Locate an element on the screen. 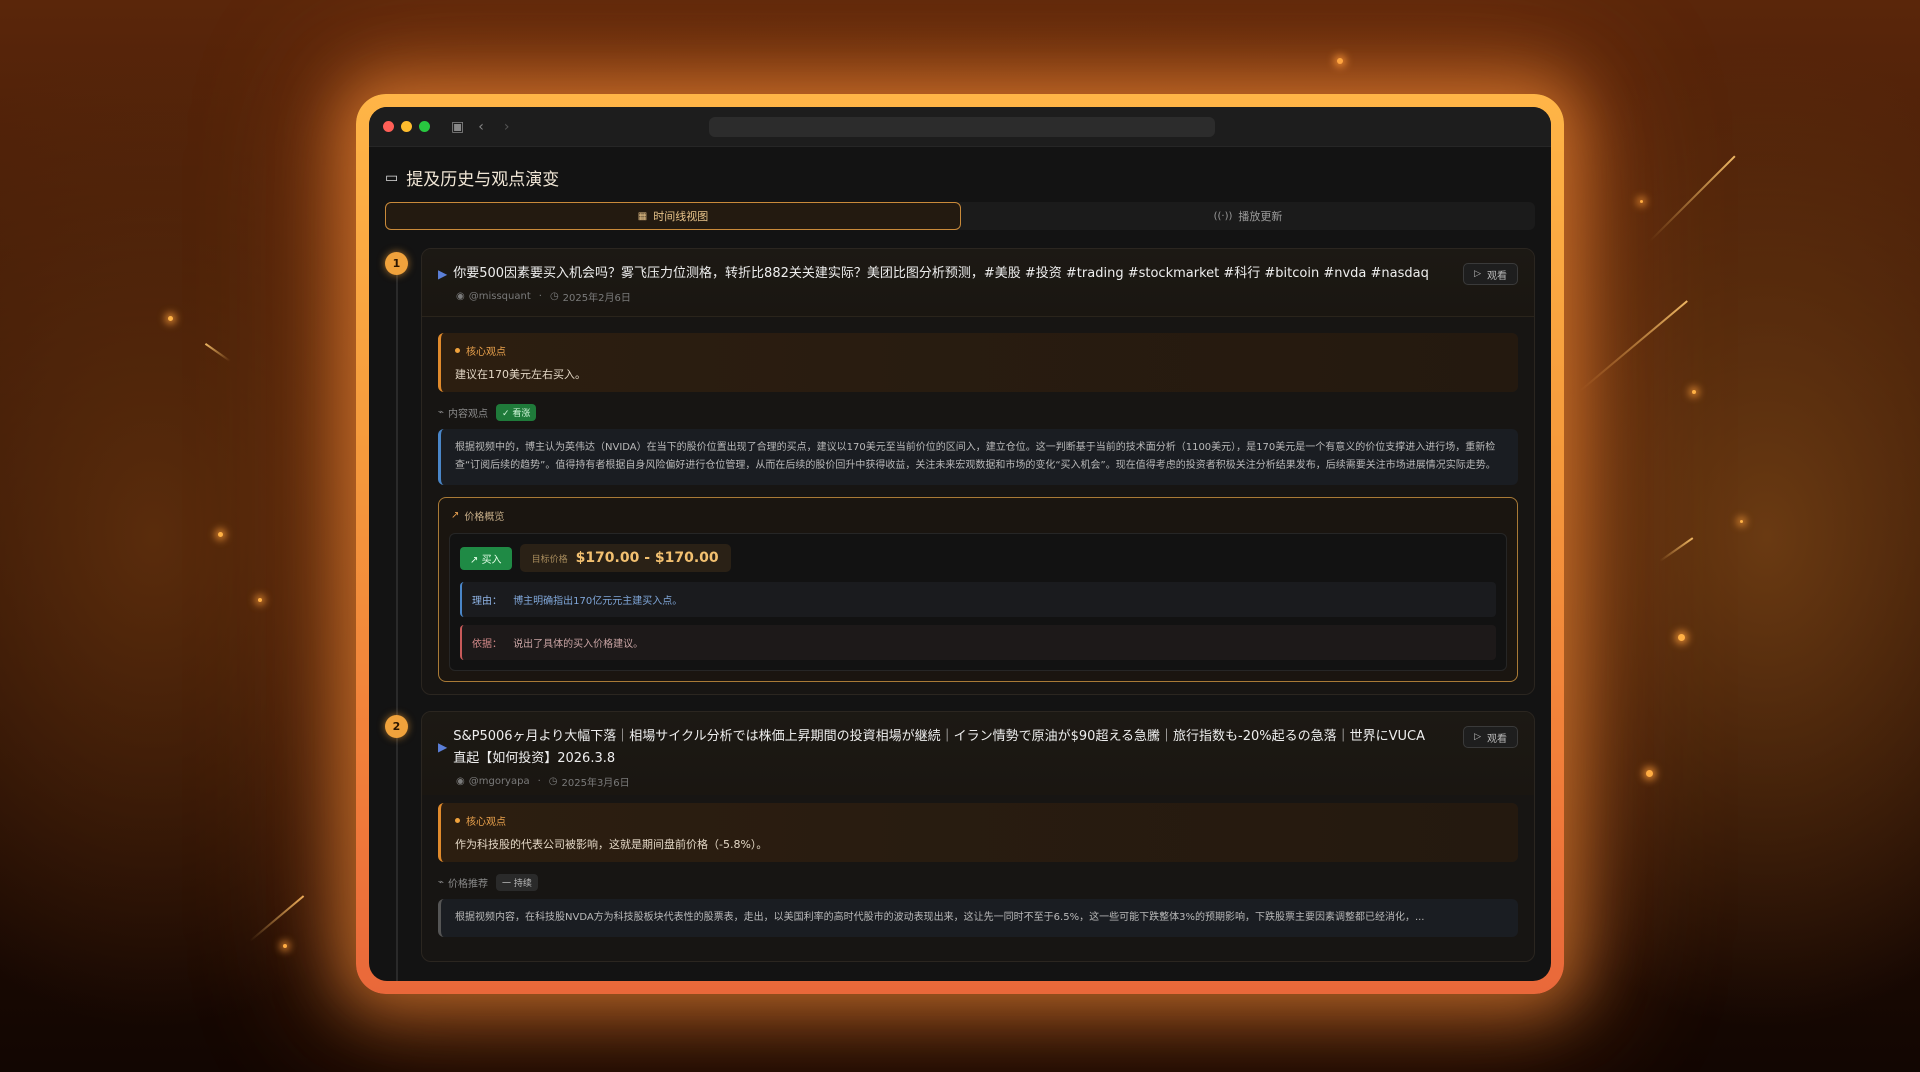 The height and width of the screenshot is (1072, 1920). page-title: ▭ 提及历史与观点演变 is located at coordinates (960, 178).